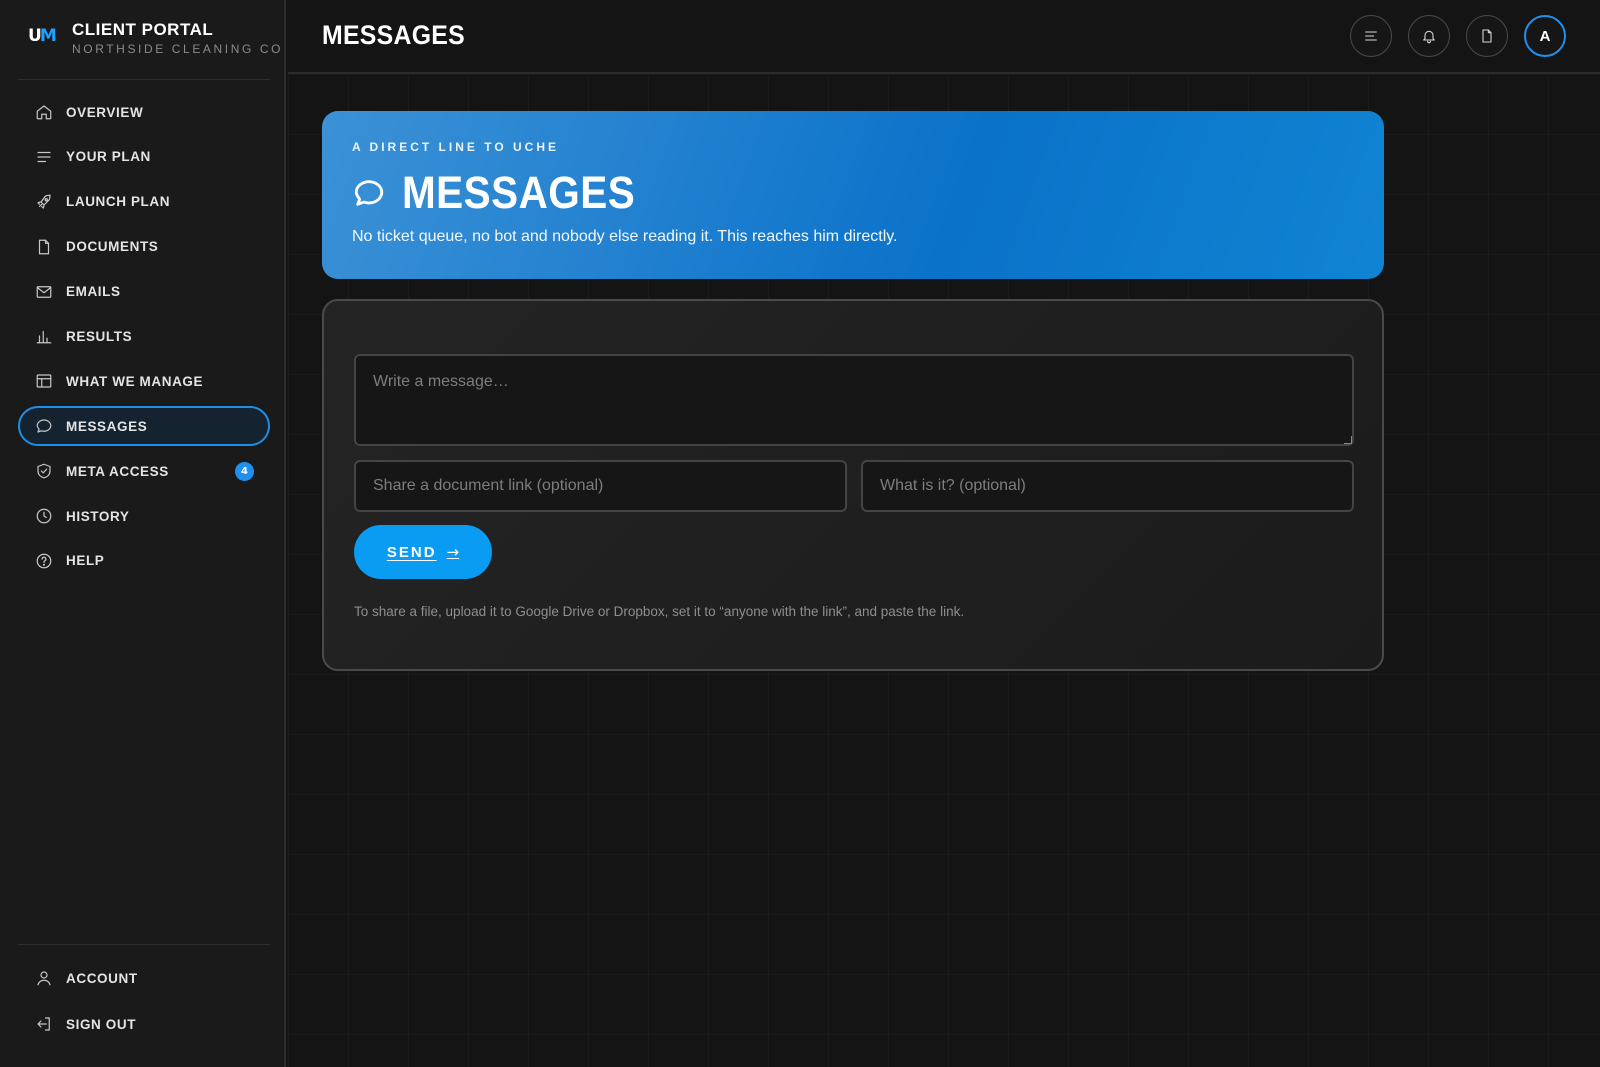 This screenshot has height=1067, width=1600. I want to click on resize-handle, so click(1348, 440).